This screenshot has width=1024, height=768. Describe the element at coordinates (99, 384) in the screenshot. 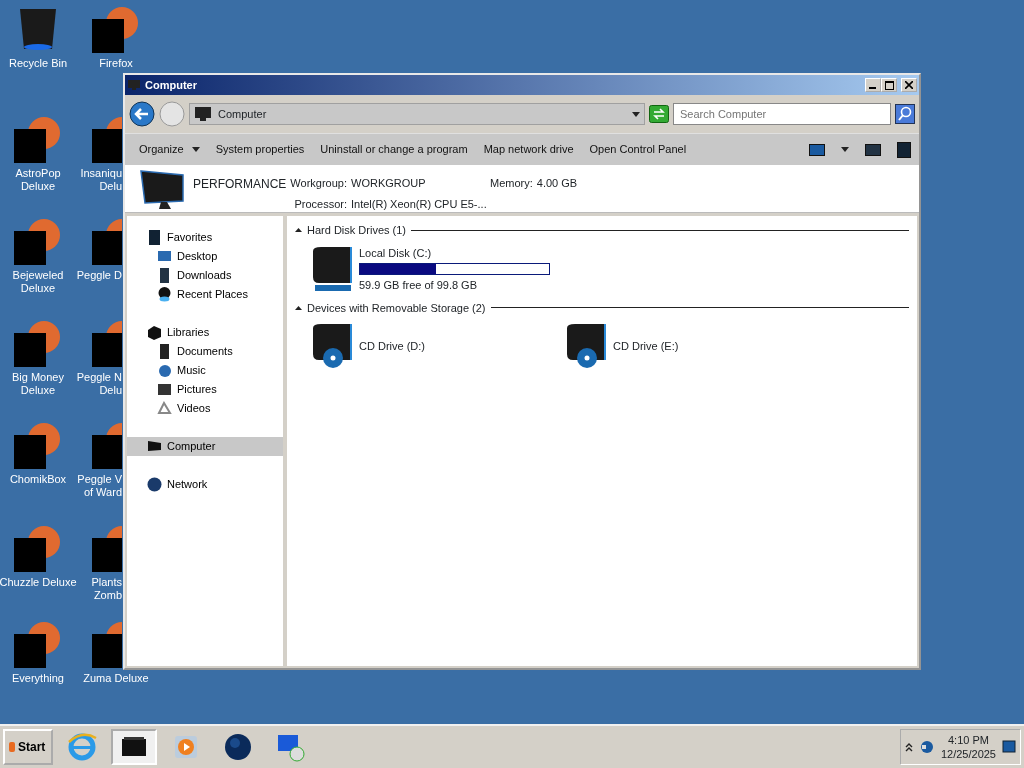

I see `icon-label: Peggle N Delu` at that location.